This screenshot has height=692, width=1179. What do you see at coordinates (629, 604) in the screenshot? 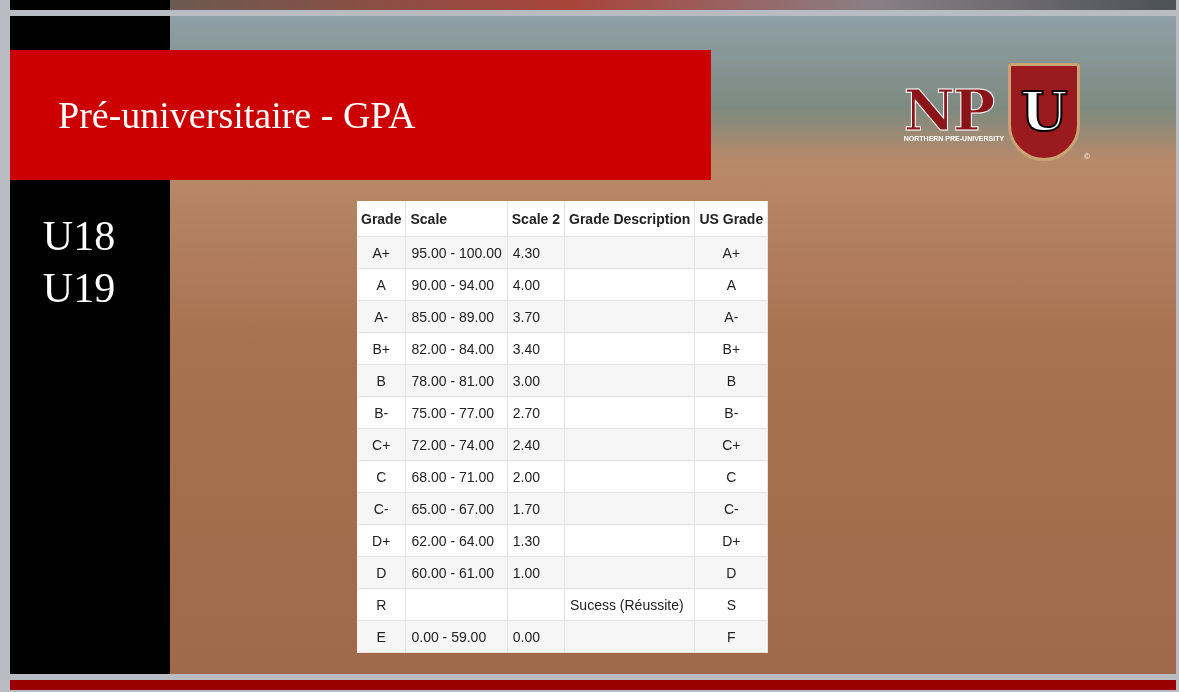
I see `table-cell: Sucess (Réussite)` at bounding box center [629, 604].